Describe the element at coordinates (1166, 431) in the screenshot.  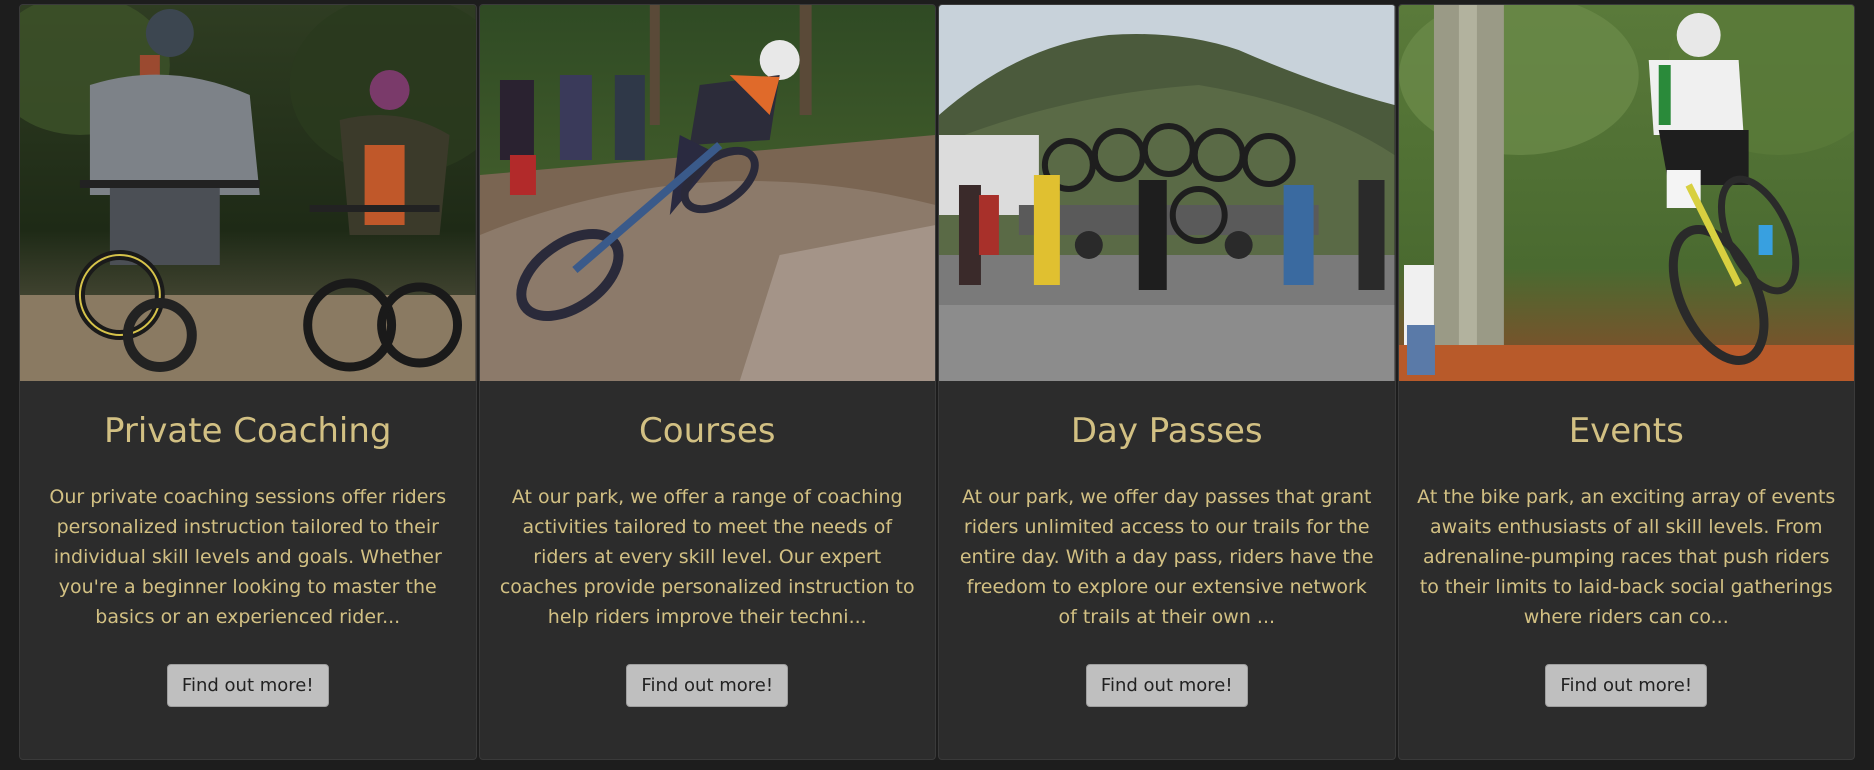
I see `card-title: Day Passes` at that location.